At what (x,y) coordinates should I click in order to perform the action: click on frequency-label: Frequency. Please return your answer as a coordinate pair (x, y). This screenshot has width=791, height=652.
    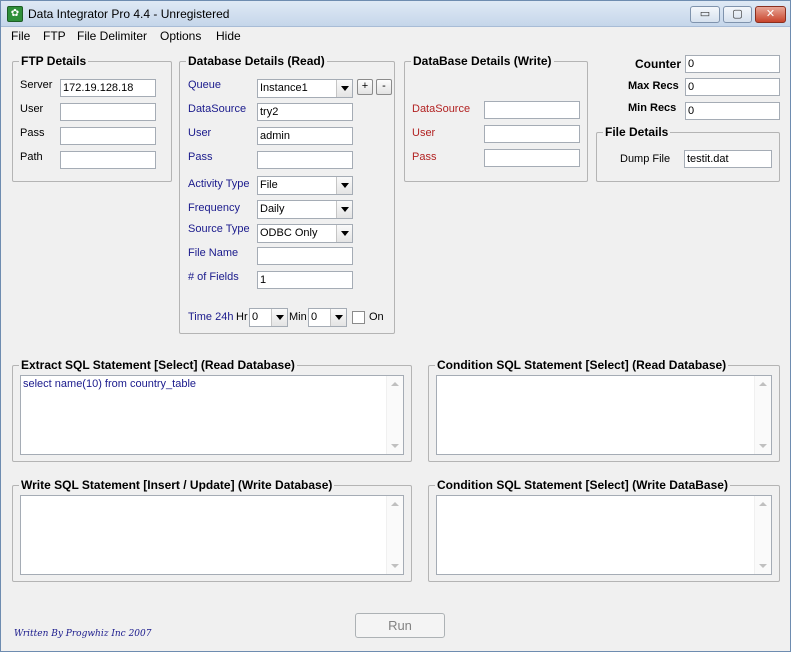
    Looking at the image, I should click on (214, 208).